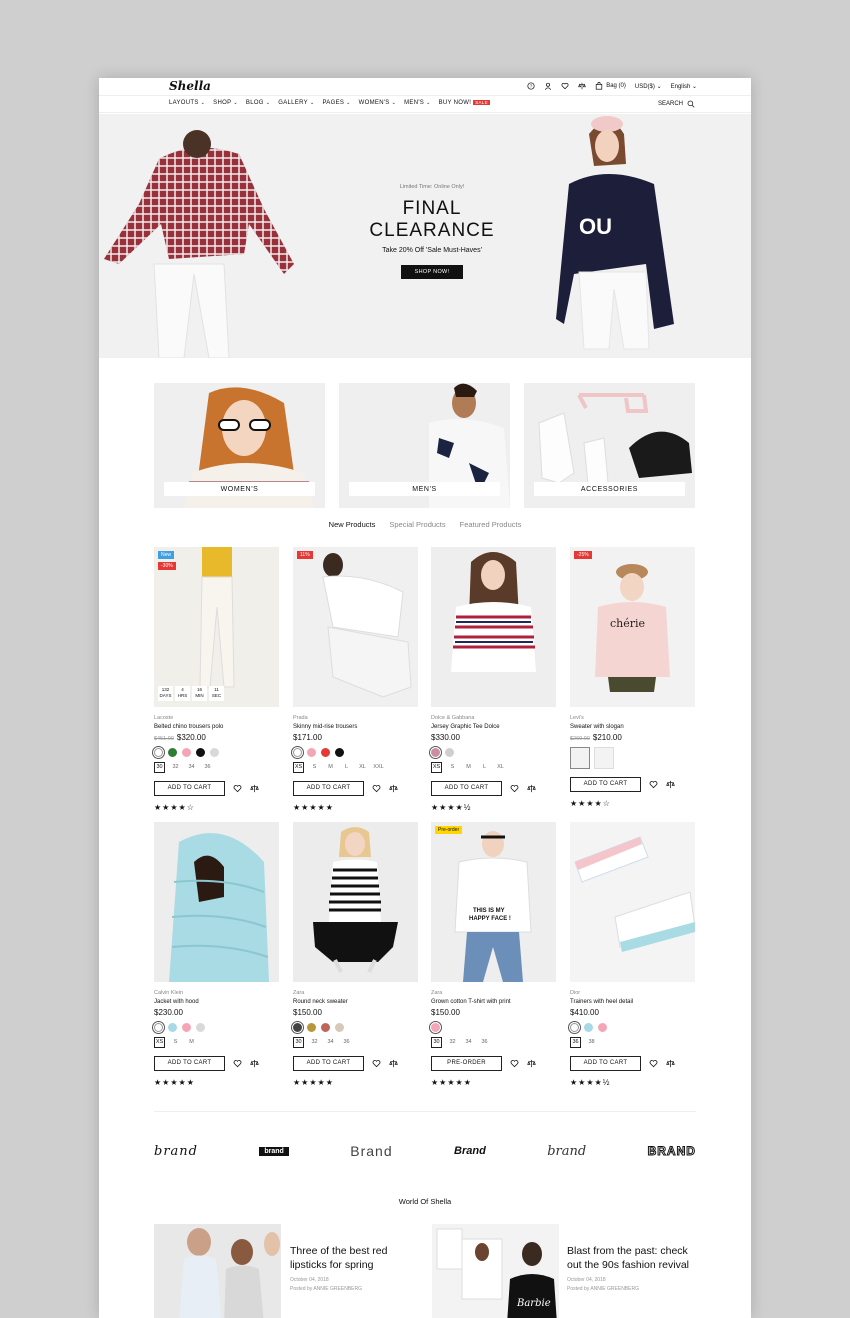 This screenshot has width=850, height=1318. Describe the element at coordinates (493, 902) in the screenshot. I see `product-image: THIS IS MY HAPPY FACE ! Pre-order` at that location.